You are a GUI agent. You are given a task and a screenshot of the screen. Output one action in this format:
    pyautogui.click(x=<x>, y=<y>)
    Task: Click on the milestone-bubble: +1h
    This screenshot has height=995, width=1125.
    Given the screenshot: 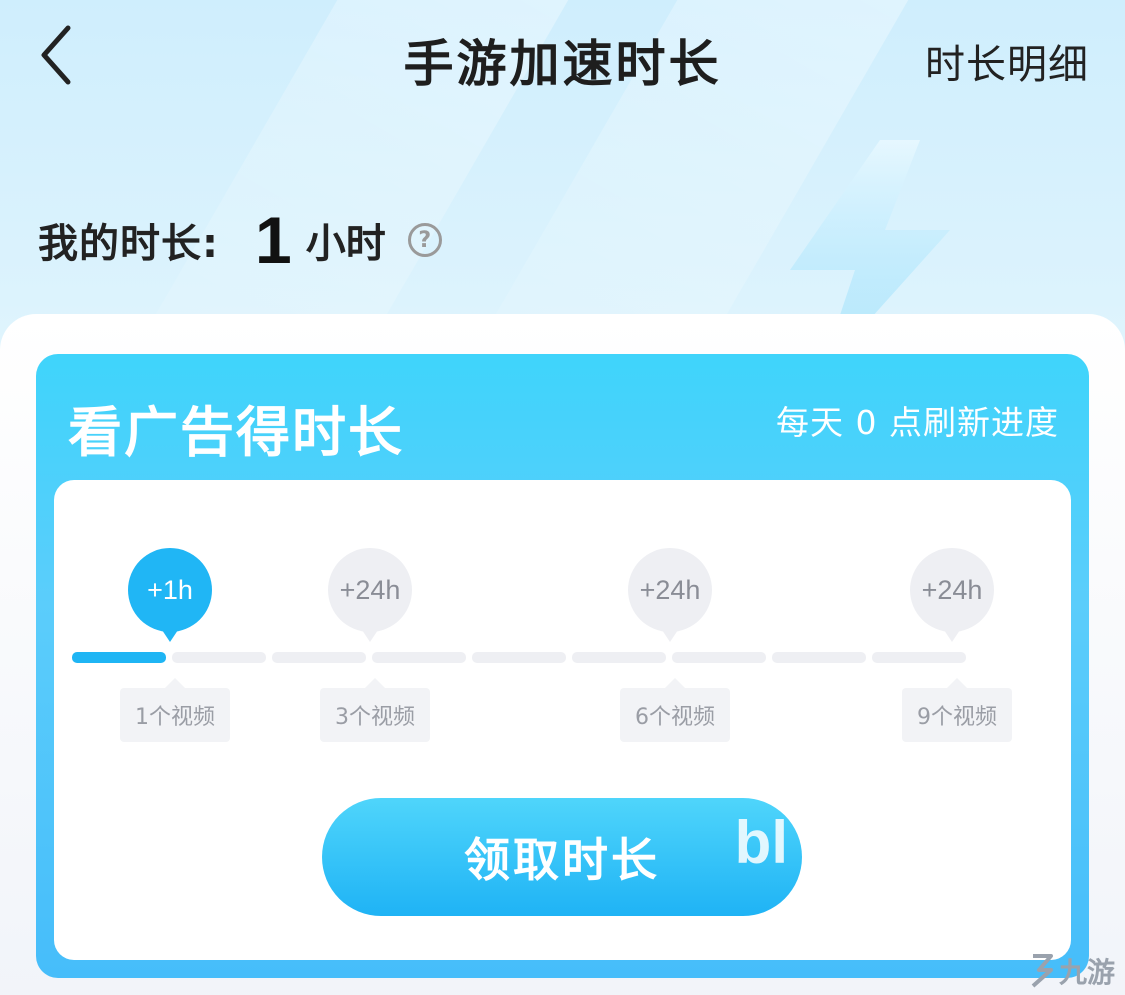 What is the action you would take?
    pyautogui.click(x=170, y=595)
    